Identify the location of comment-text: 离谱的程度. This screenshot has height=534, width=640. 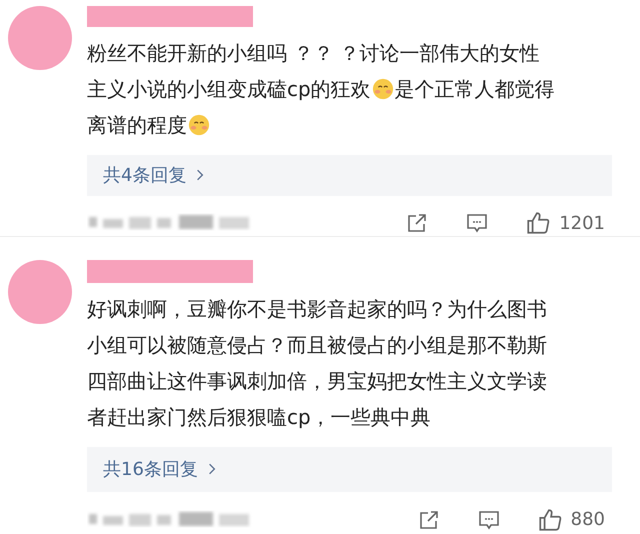
(137, 125).